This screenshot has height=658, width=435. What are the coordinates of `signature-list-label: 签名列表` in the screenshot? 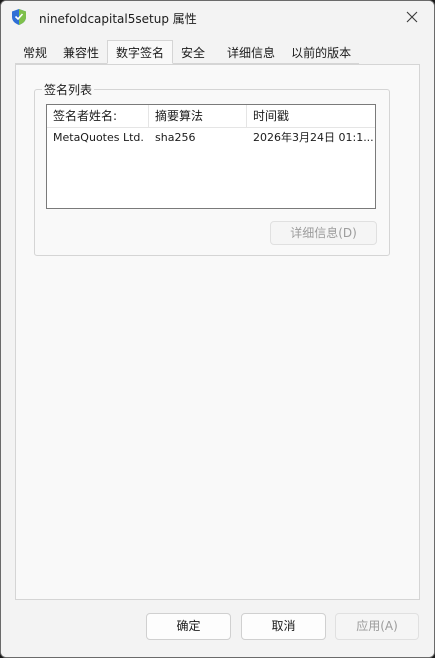 It's located at (68, 89).